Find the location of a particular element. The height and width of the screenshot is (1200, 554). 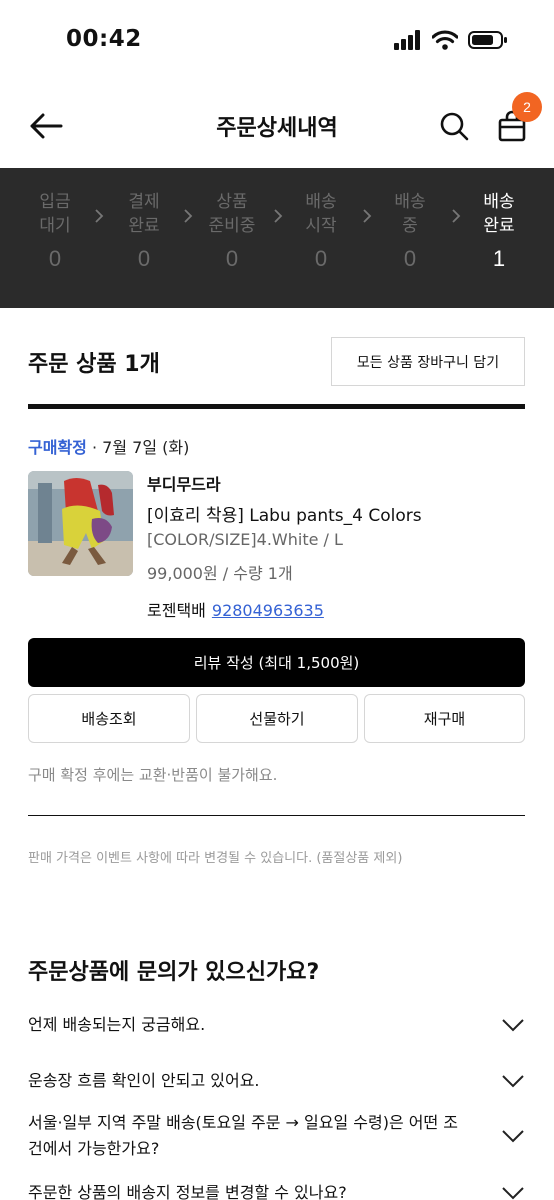

step-delivered: 배송 완료 1 is located at coordinates (499, 231).